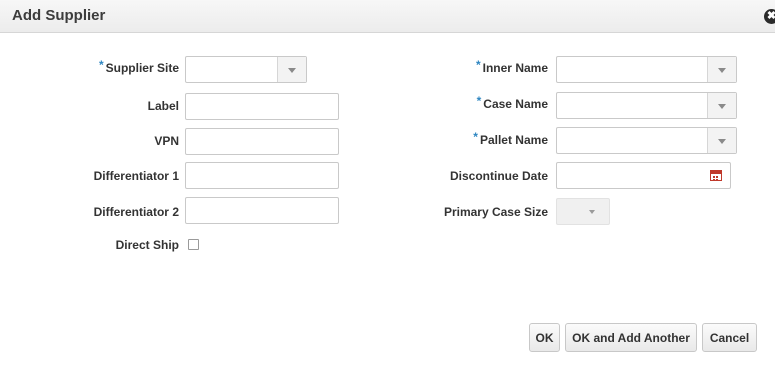  I want to click on vpn-input, so click(262, 141).